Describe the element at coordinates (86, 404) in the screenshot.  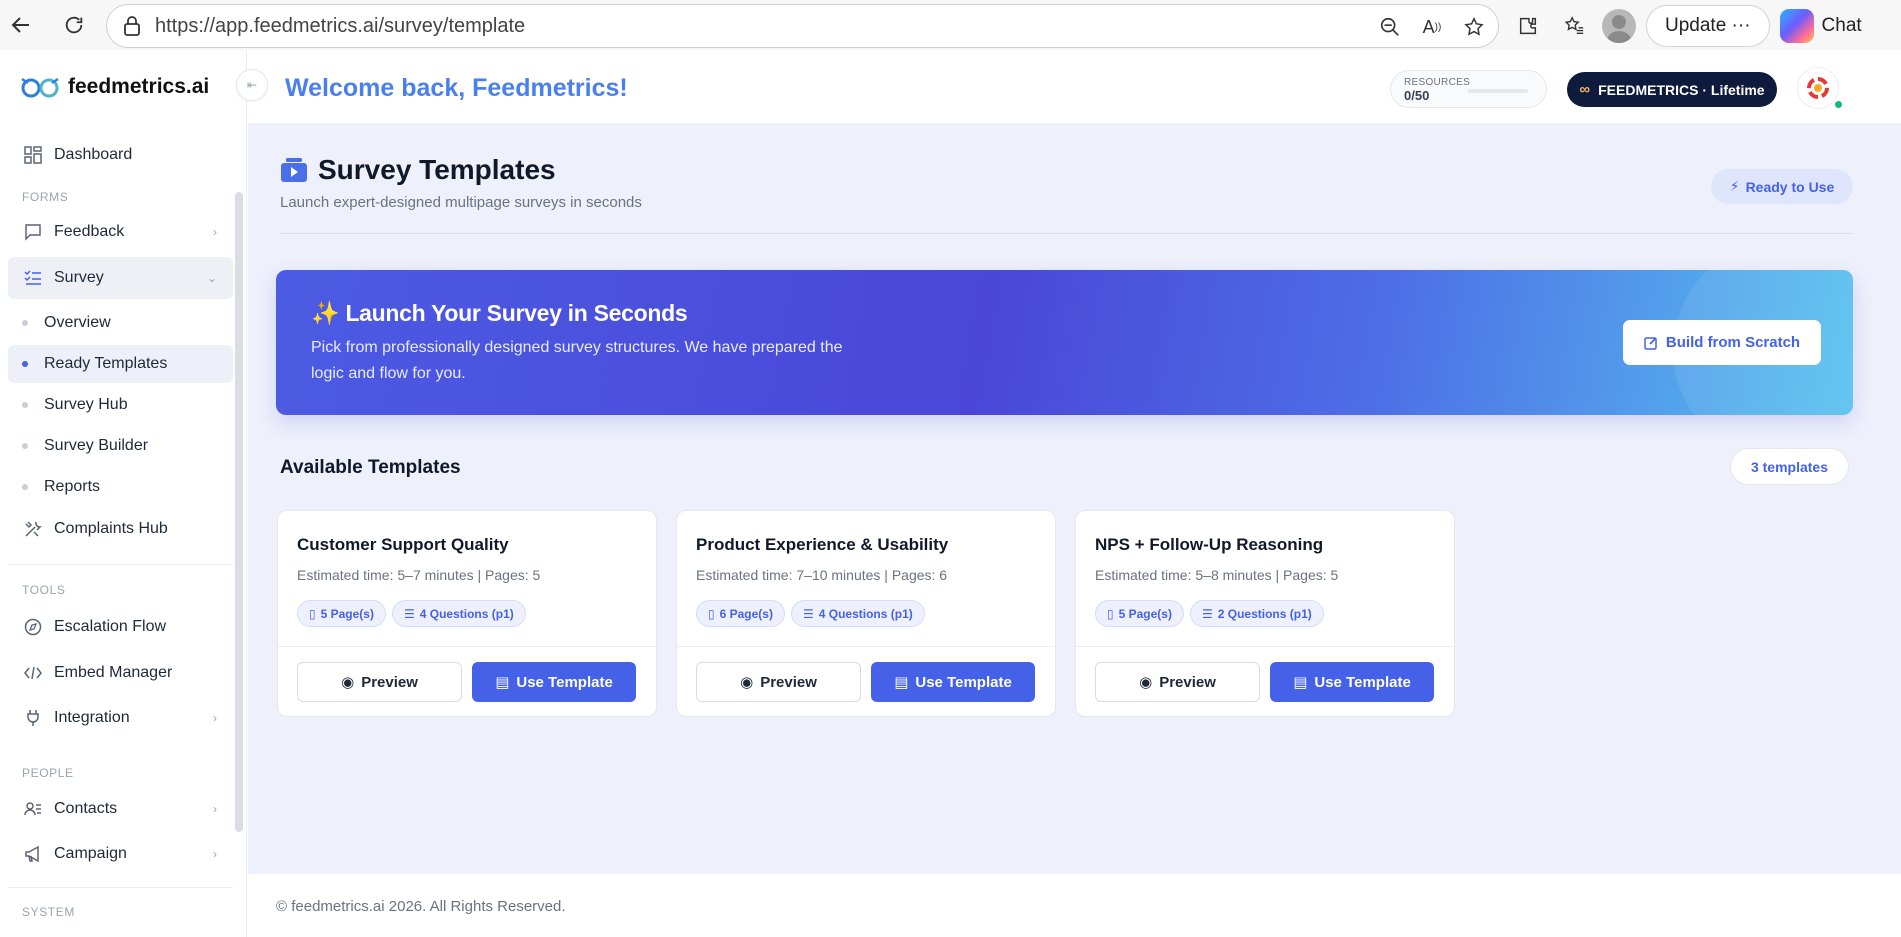
I see `sidebar-item-label: Survey Hub` at that location.